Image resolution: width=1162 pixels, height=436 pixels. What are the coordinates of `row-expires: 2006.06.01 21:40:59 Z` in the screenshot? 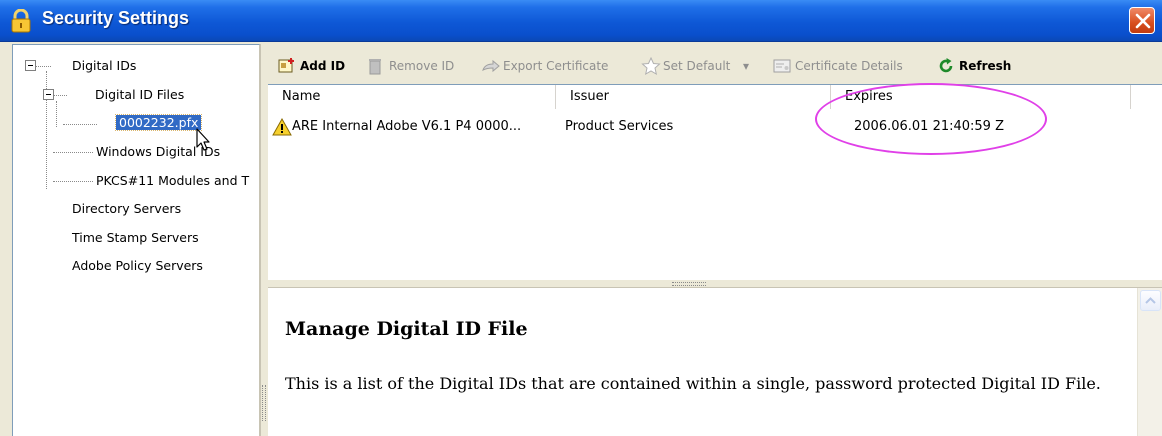 It's located at (929, 126).